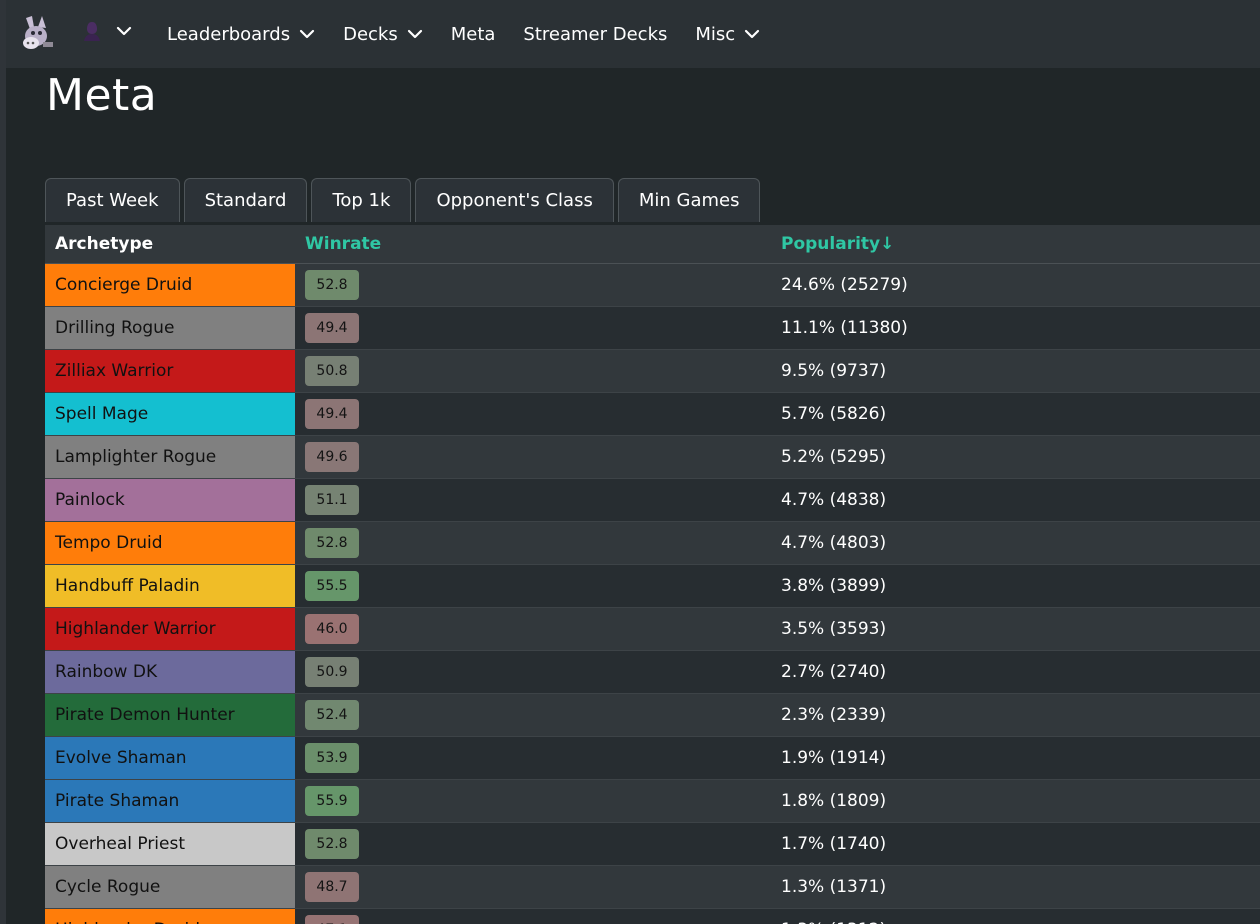 The width and height of the screenshot is (1260, 924). I want to click on nav-item-streamer-decks: Streamer Decks, so click(595, 34).